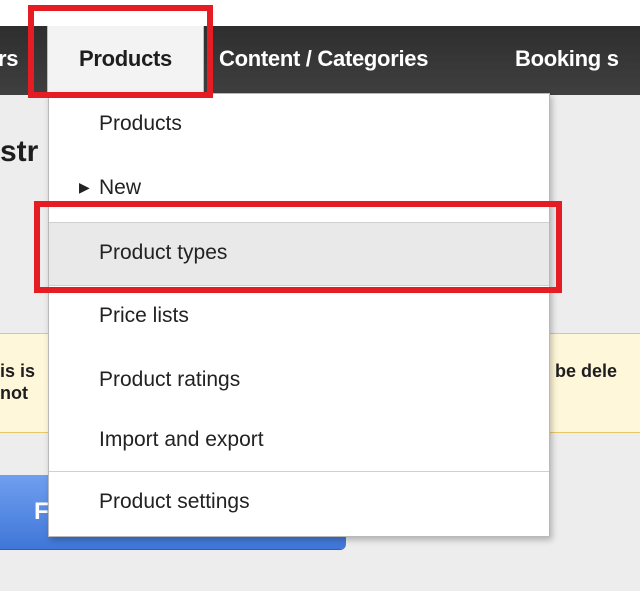 The height and width of the screenshot is (591, 640). What do you see at coordinates (299, 382) in the screenshot?
I see `menu-item-product-ratings: Product ratings` at bounding box center [299, 382].